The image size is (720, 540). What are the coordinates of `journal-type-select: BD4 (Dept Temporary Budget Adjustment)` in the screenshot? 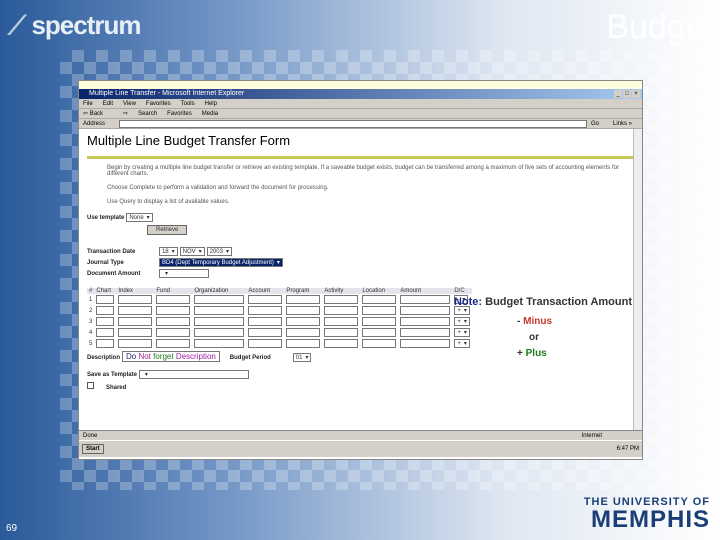 It's located at (220, 262).